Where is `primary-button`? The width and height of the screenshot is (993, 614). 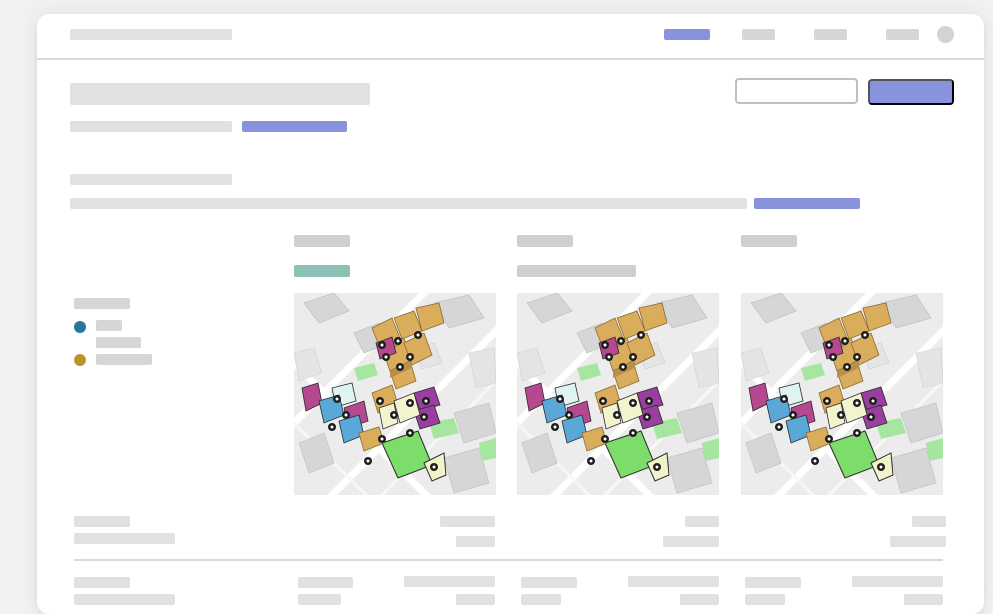
primary-button is located at coordinates (911, 92).